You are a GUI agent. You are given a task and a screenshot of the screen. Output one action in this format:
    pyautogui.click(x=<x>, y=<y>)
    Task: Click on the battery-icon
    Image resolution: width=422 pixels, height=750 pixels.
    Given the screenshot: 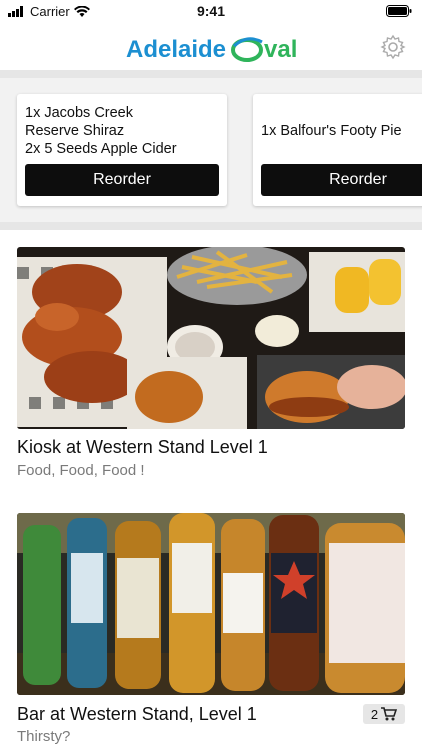 What is the action you would take?
    pyautogui.click(x=399, y=11)
    